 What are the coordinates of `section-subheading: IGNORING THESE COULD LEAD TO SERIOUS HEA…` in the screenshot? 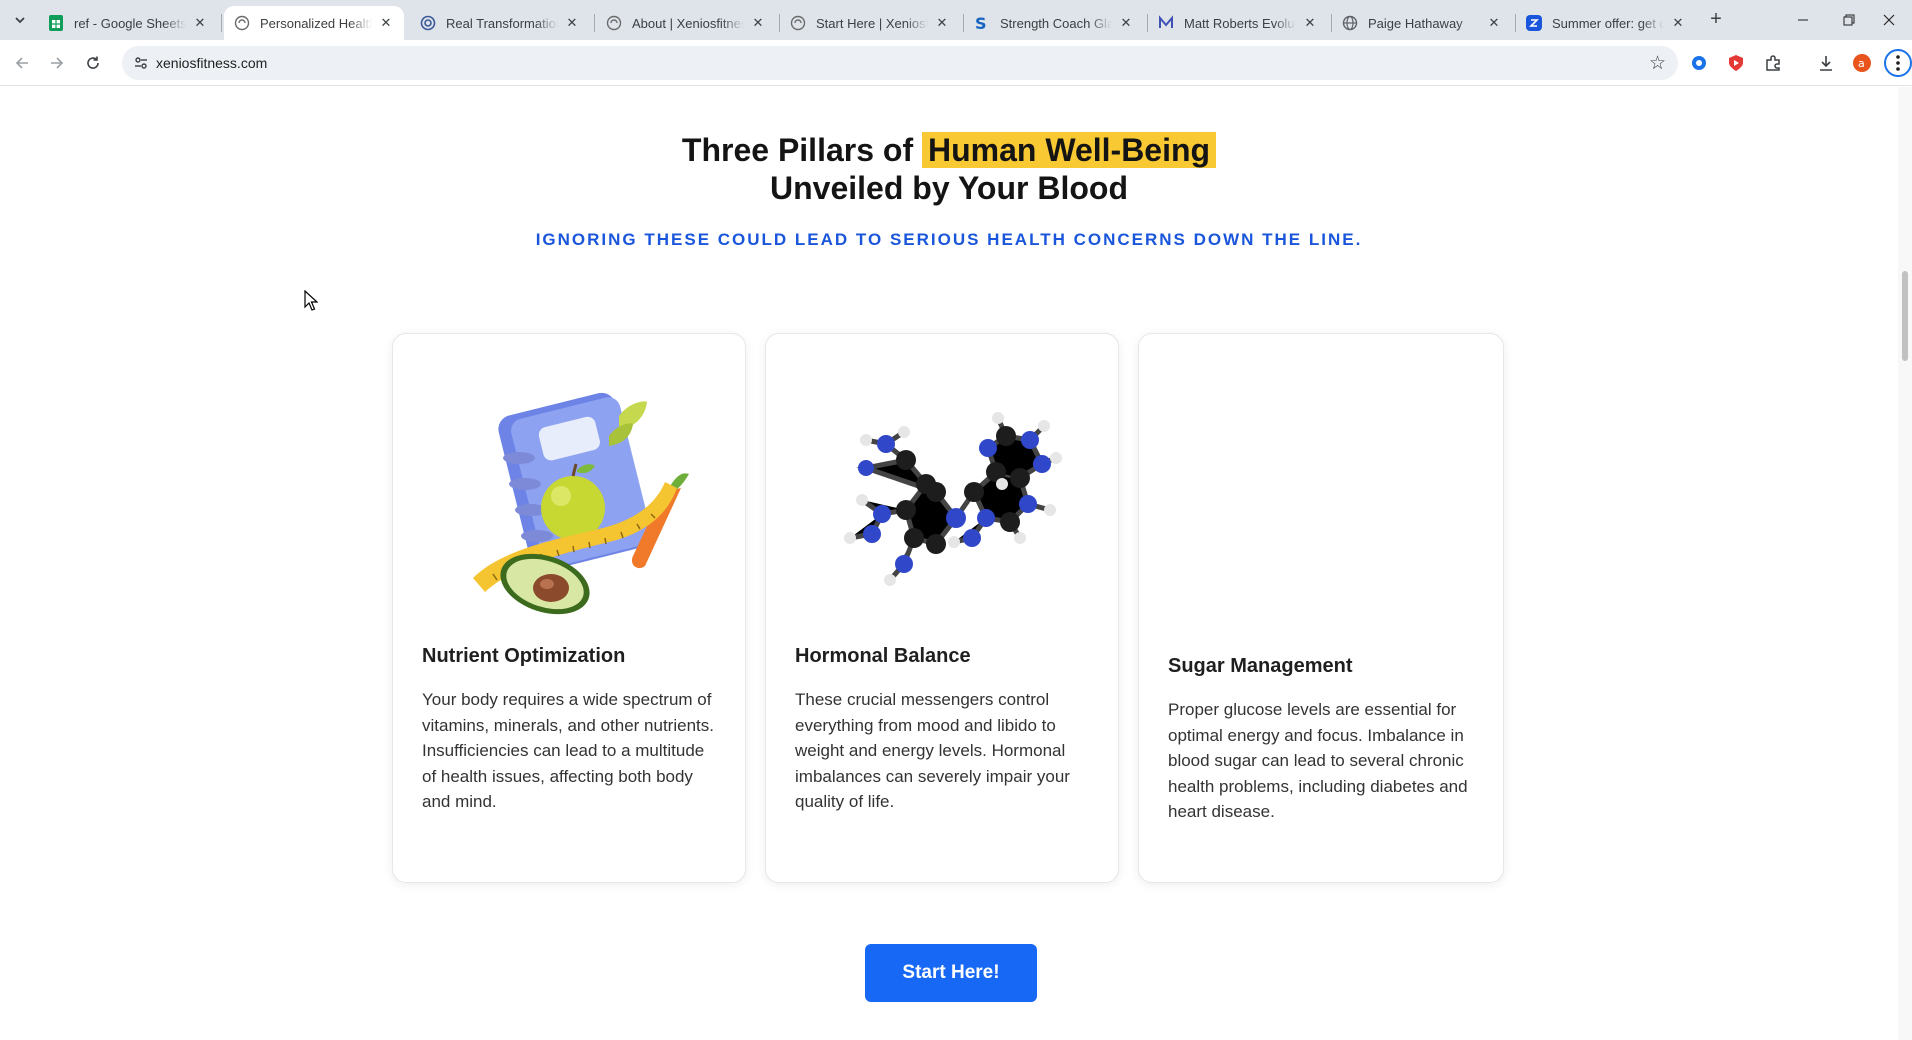 It's located at (949, 239).